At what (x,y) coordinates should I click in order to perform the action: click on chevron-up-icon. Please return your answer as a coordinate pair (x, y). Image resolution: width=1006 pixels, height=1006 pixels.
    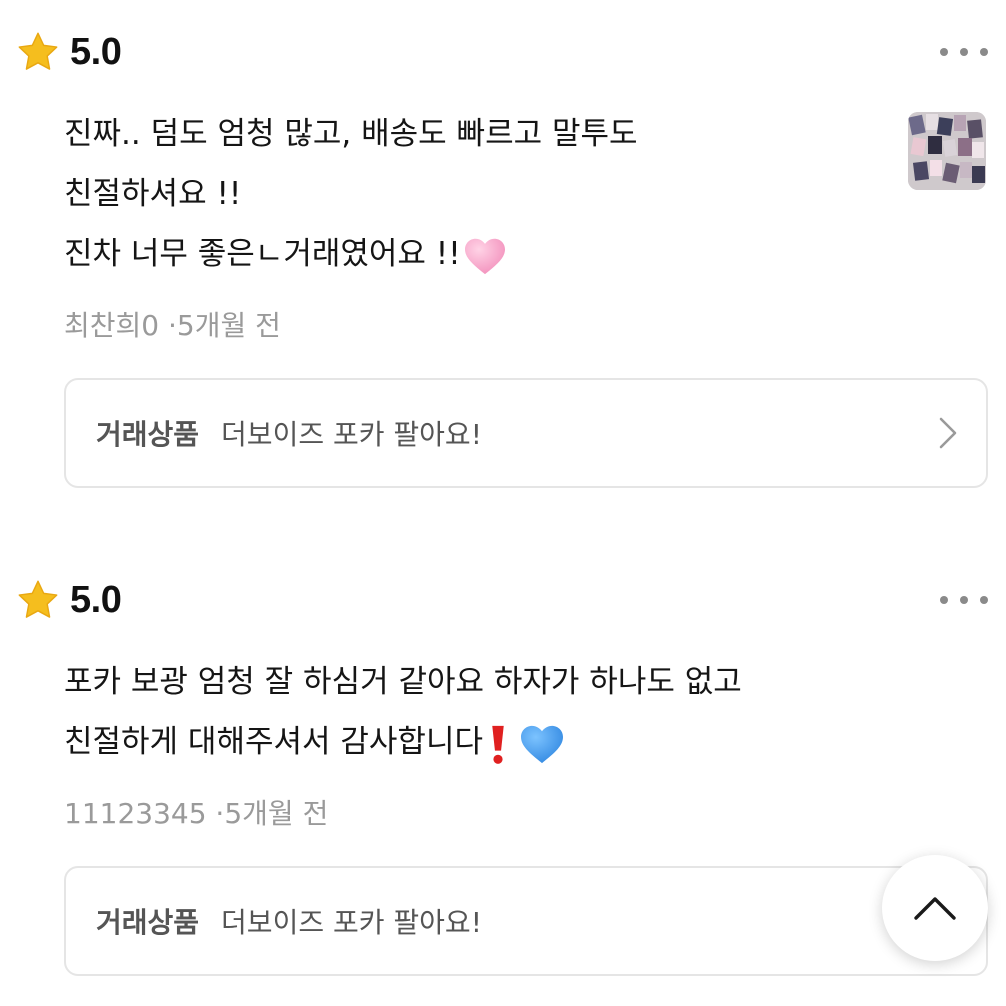
    Looking at the image, I should click on (935, 908).